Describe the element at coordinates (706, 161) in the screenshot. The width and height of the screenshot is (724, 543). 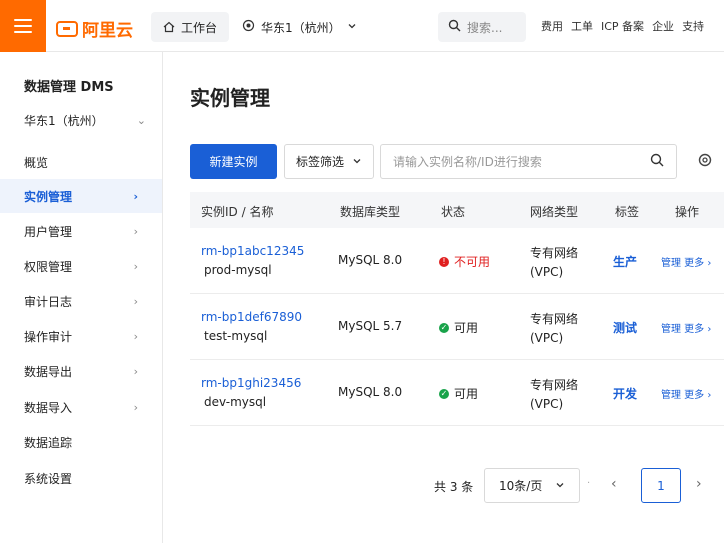
I see `settings-gear-icon` at that location.